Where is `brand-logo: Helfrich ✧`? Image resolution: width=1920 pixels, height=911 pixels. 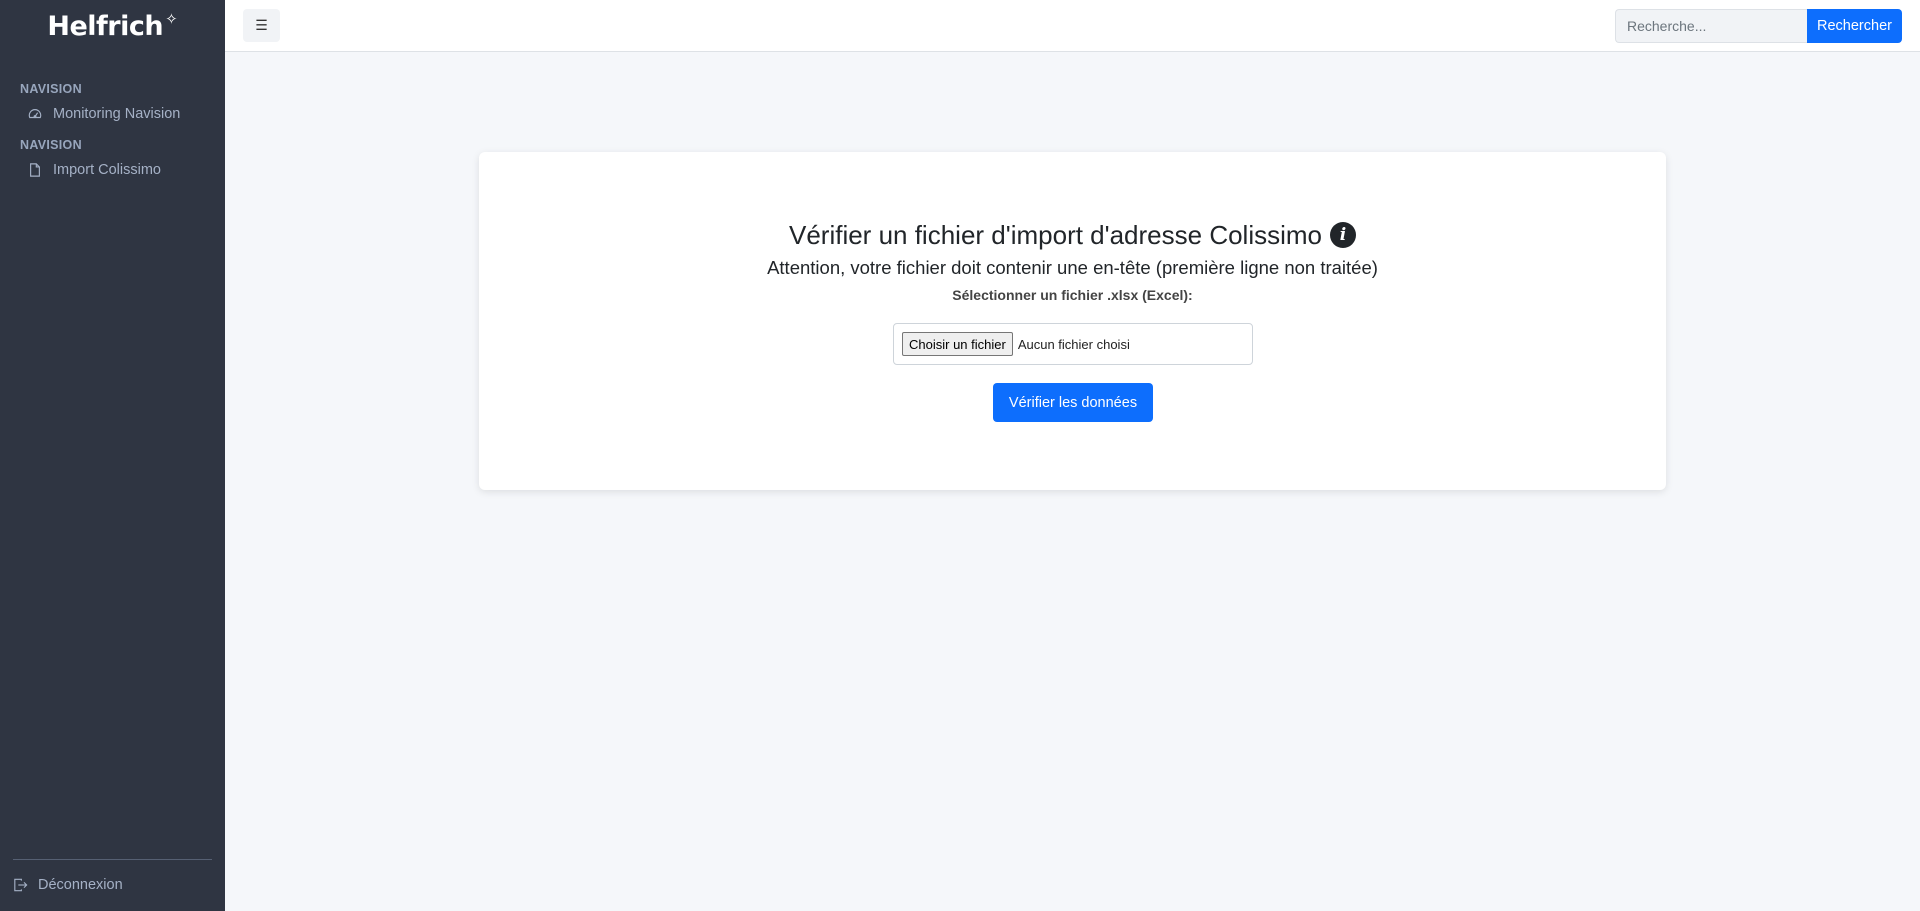 brand-logo: Helfrich ✧ is located at coordinates (112, 26).